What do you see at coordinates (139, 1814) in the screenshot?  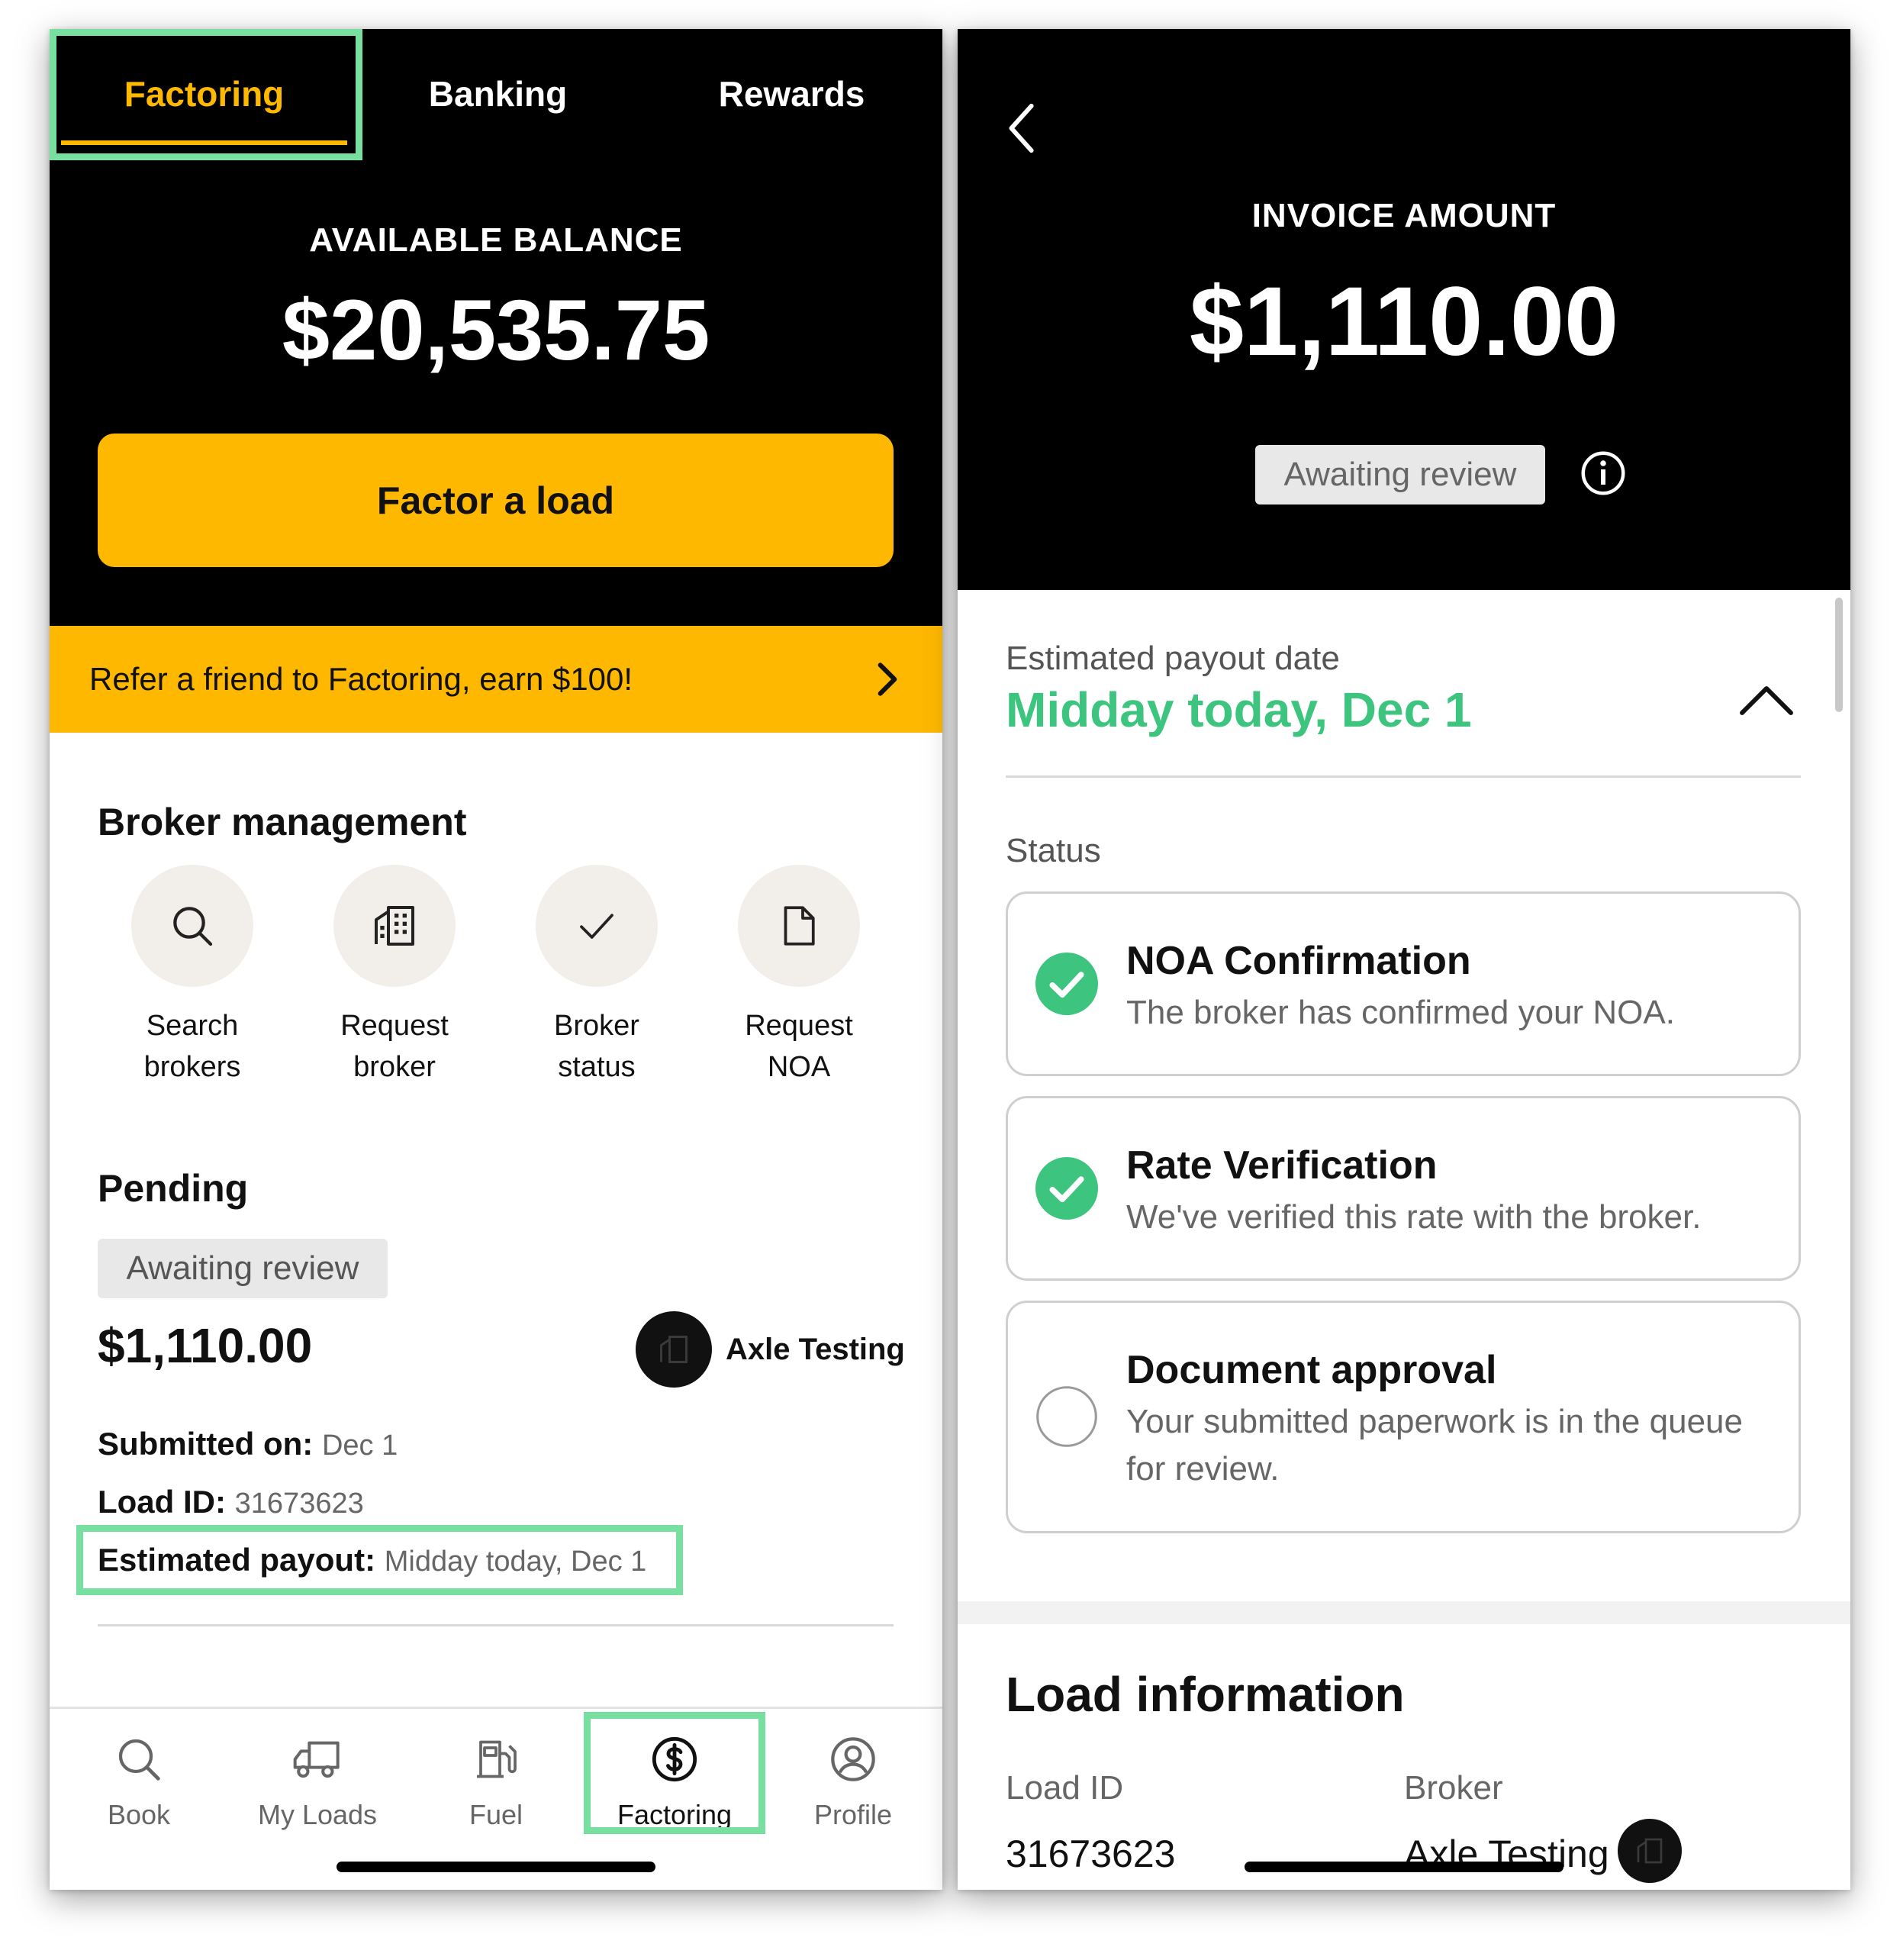 I see `nav-book-label: Book` at bounding box center [139, 1814].